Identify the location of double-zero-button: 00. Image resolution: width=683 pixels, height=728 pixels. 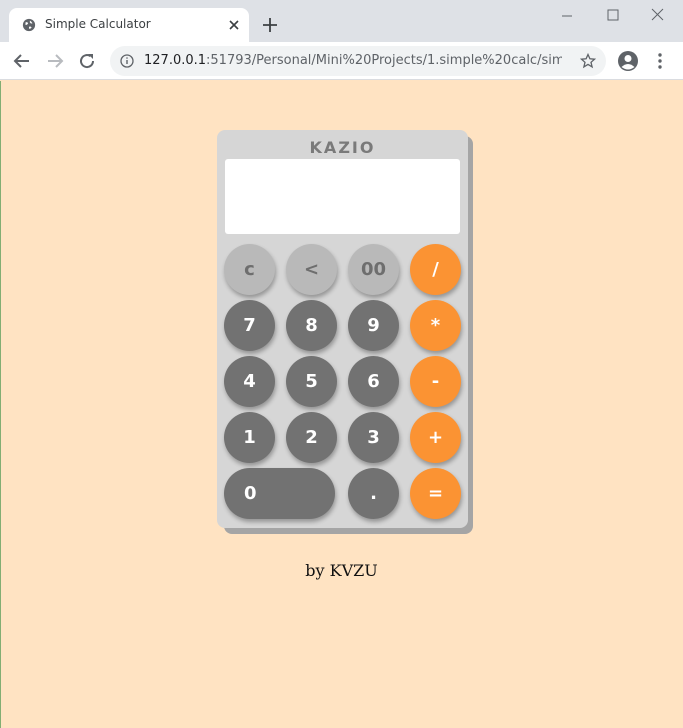
(373, 269).